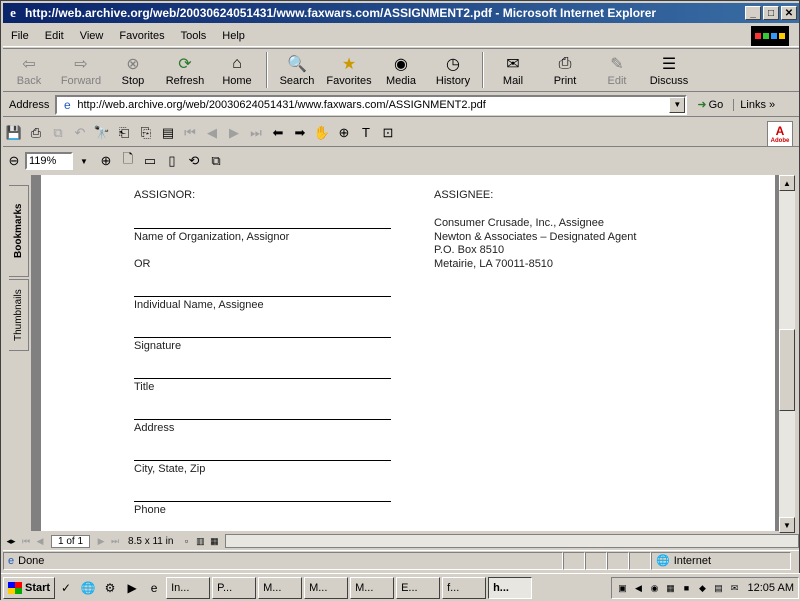  I want to click on rotate-view-icon: ⟲, so click(194, 161).